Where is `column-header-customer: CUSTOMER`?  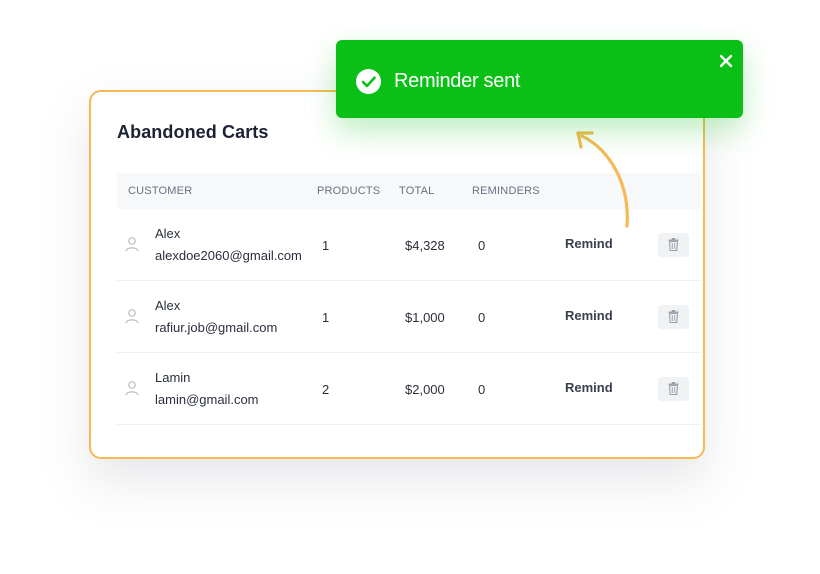
column-header-customer: CUSTOMER is located at coordinates (160, 191).